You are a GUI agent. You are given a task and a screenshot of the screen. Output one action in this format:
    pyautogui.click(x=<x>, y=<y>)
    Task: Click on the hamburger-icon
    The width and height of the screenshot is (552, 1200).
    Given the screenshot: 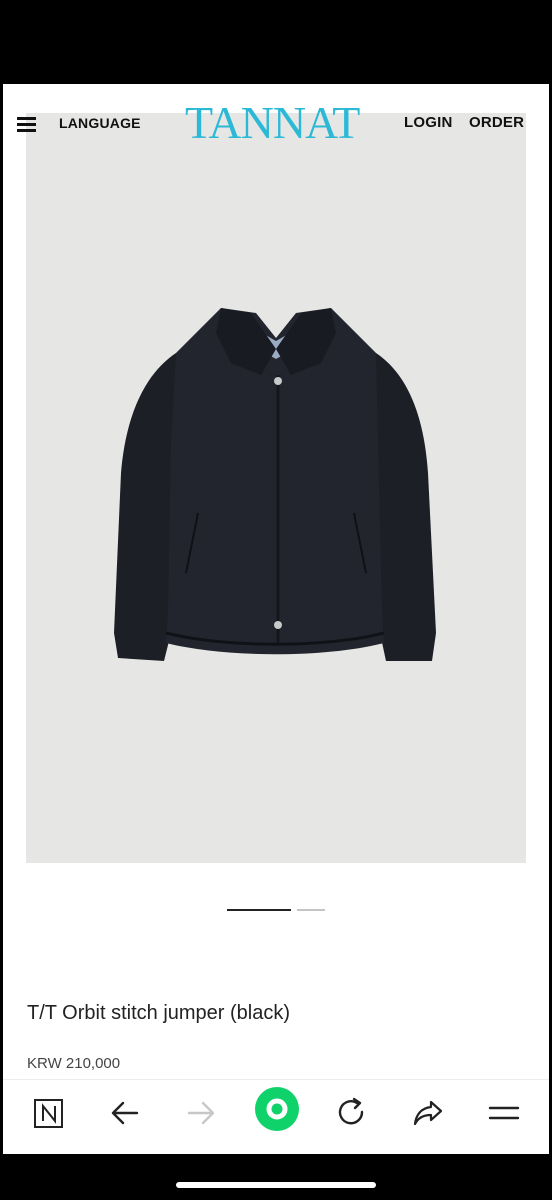 What is the action you would take?
    pyautogui.click(x=26, y=124)
    